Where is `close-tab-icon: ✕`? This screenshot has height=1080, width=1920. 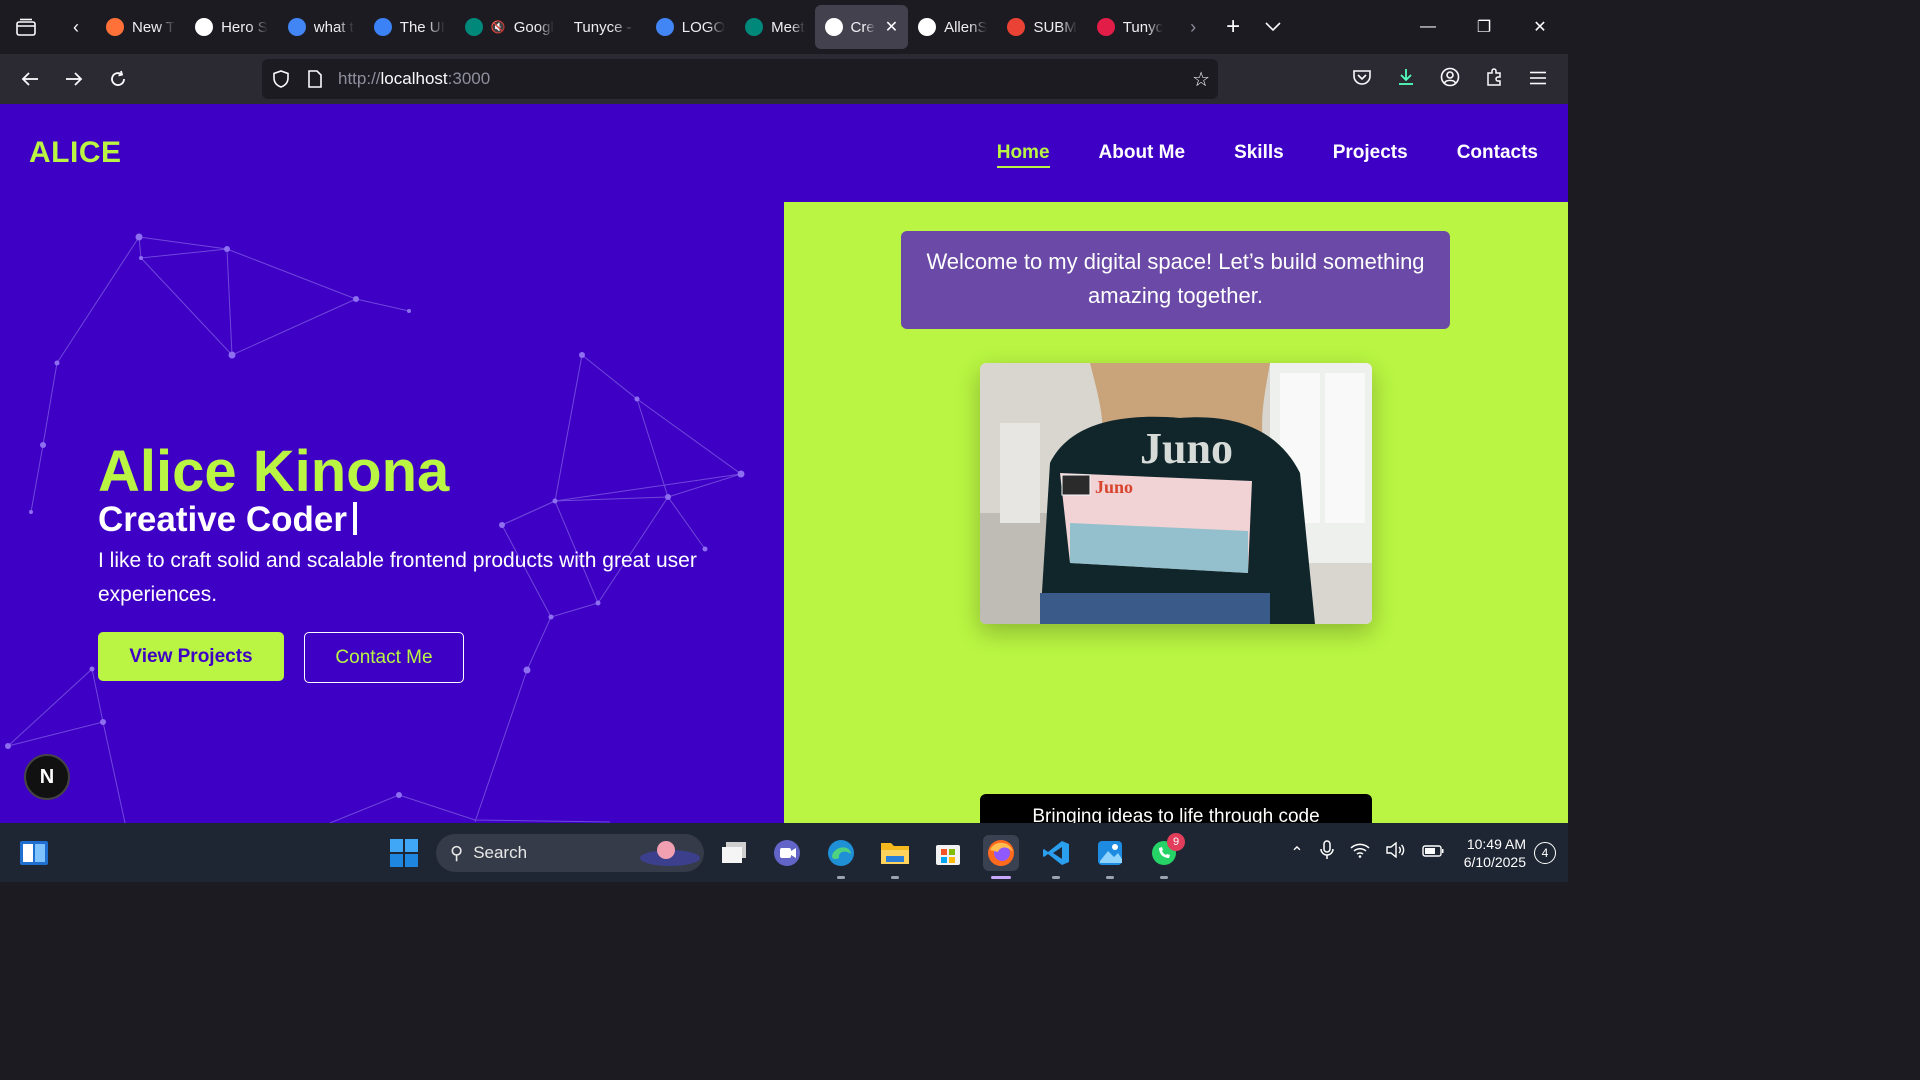
close-tab-icon: ✕ is located at coordinates (891, 27).